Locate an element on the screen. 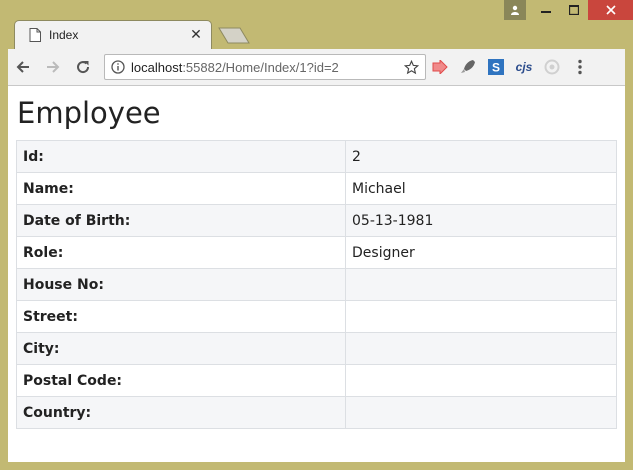  menu-icon is located at coordinates (580, 67).